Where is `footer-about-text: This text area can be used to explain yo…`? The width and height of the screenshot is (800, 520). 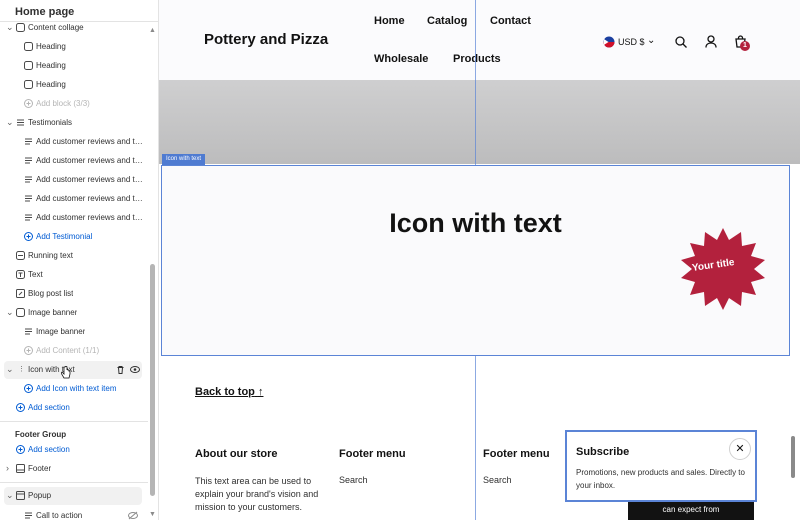 footer-about-text: This text area can be used to explain yo… is located at coordinates (257, 494).